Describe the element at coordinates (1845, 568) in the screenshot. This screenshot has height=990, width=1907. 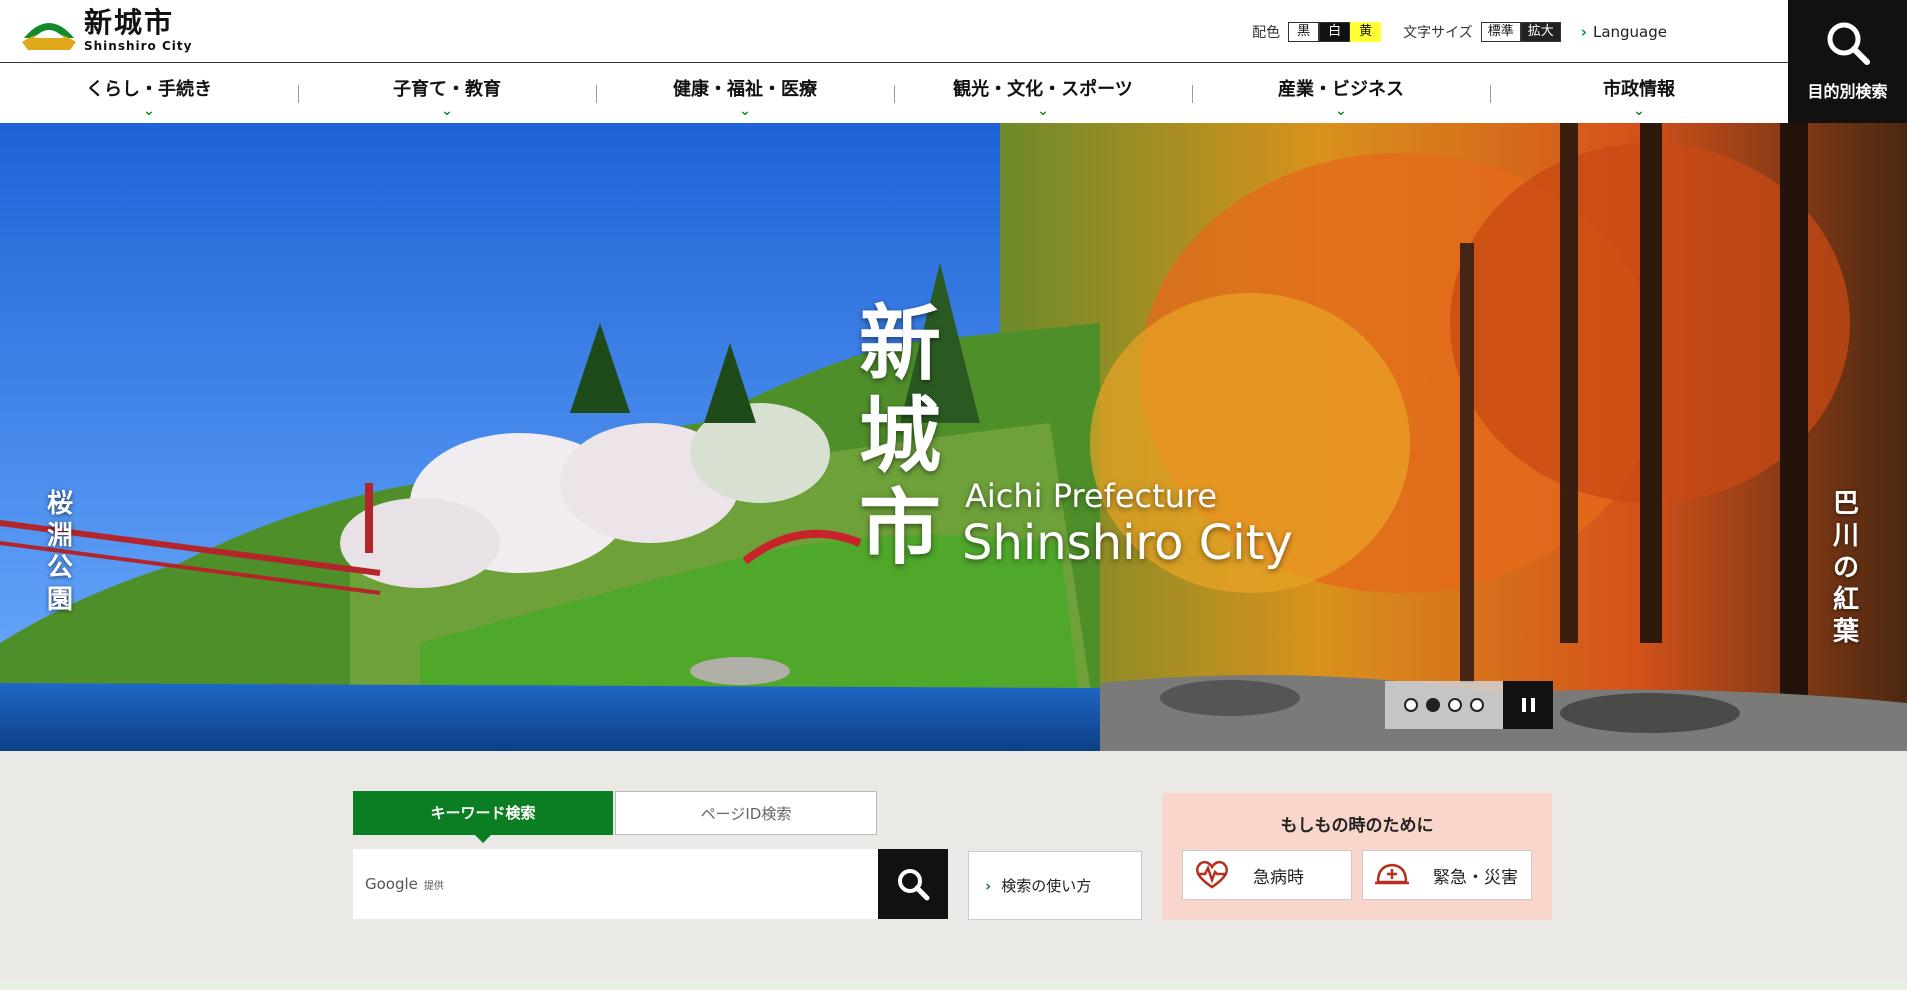
I see `caption-tomoe-river: 巴川の紅葉` at that location.